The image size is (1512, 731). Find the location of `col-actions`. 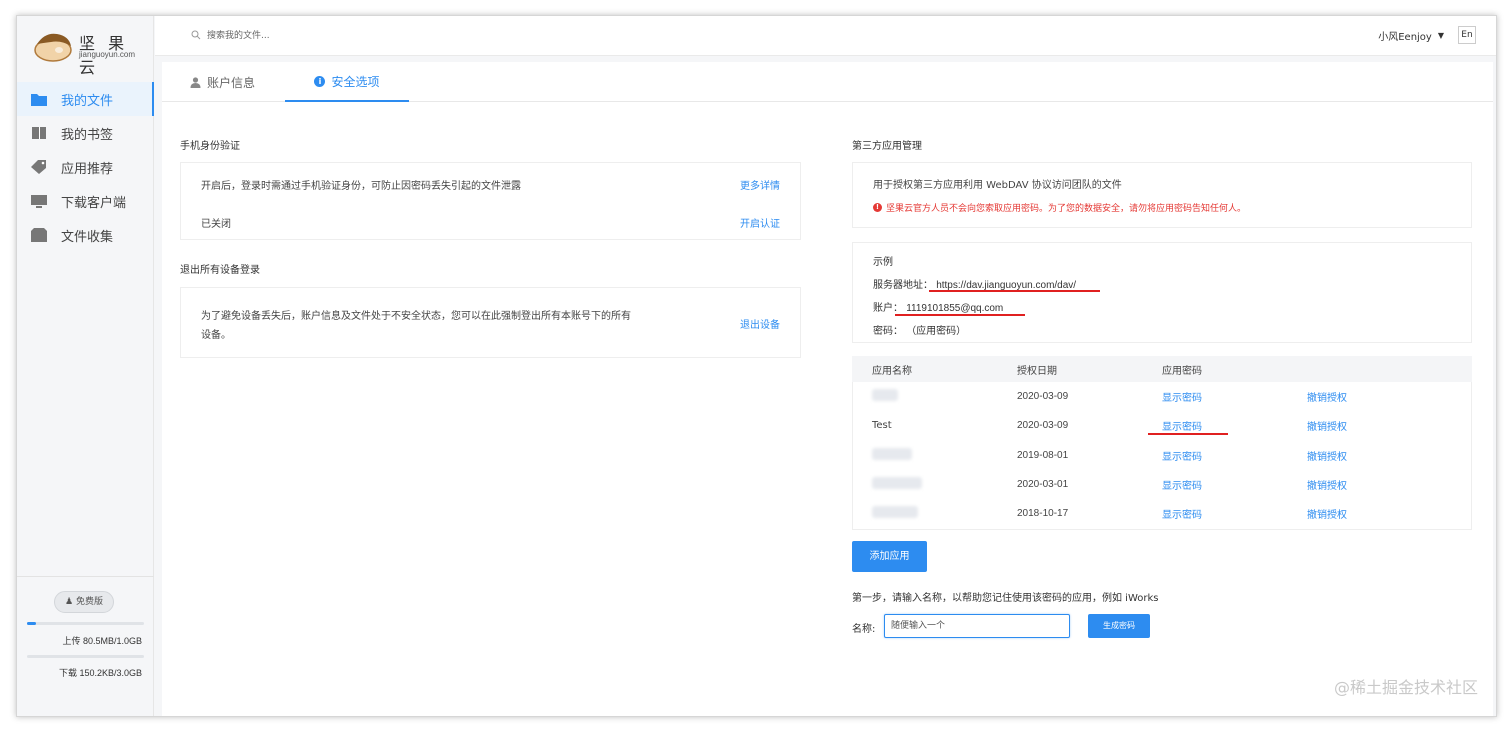

col-actions is located at coordinates (1389, 369).